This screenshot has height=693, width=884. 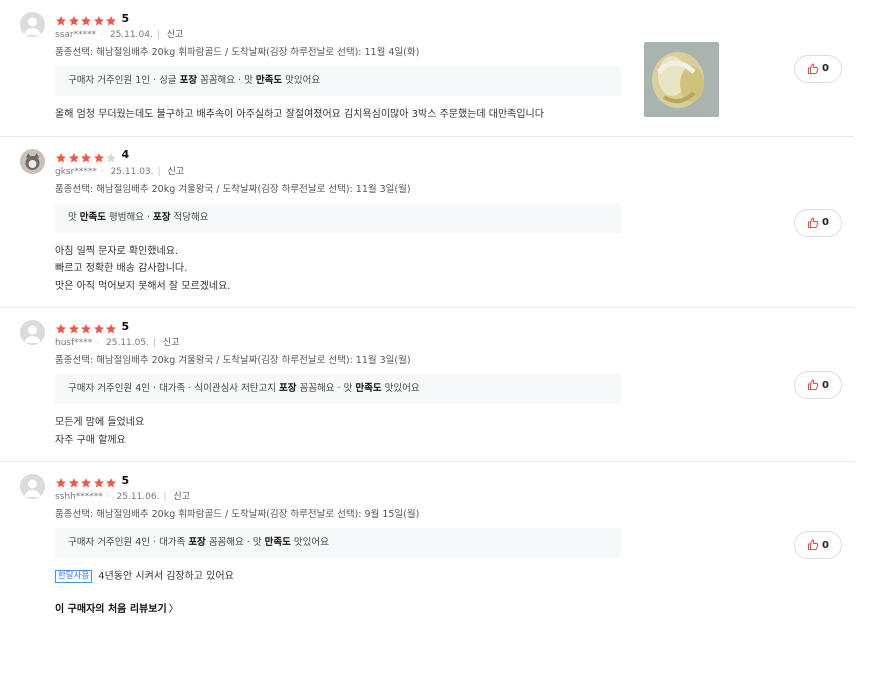 What do you see at coordinates (335, 287) in the screenshot?
I see `review-text-line: 맛은 아직 먹어보지 못해서 잘 모르겠네요.` at bounding box center [335, 287].